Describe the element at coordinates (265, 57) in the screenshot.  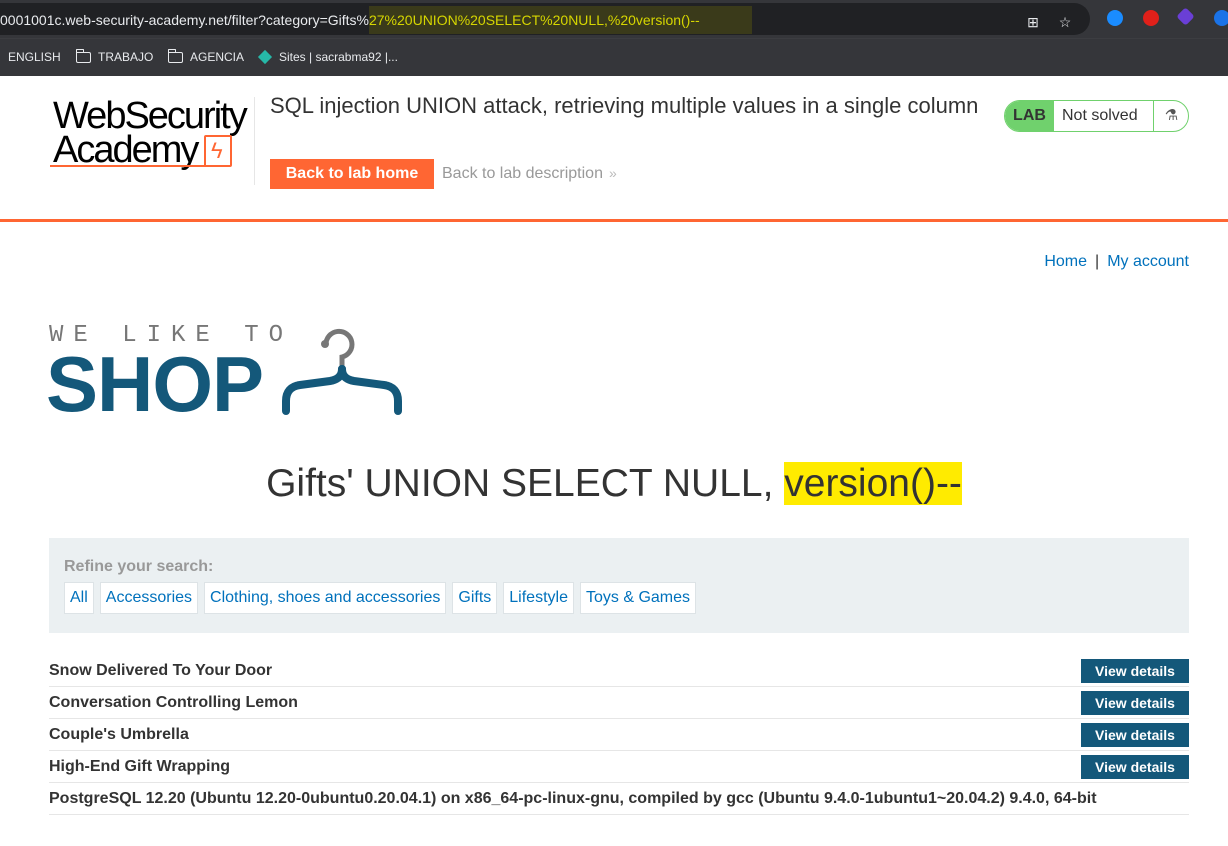
I see `sites-diamond-icon` at that location.